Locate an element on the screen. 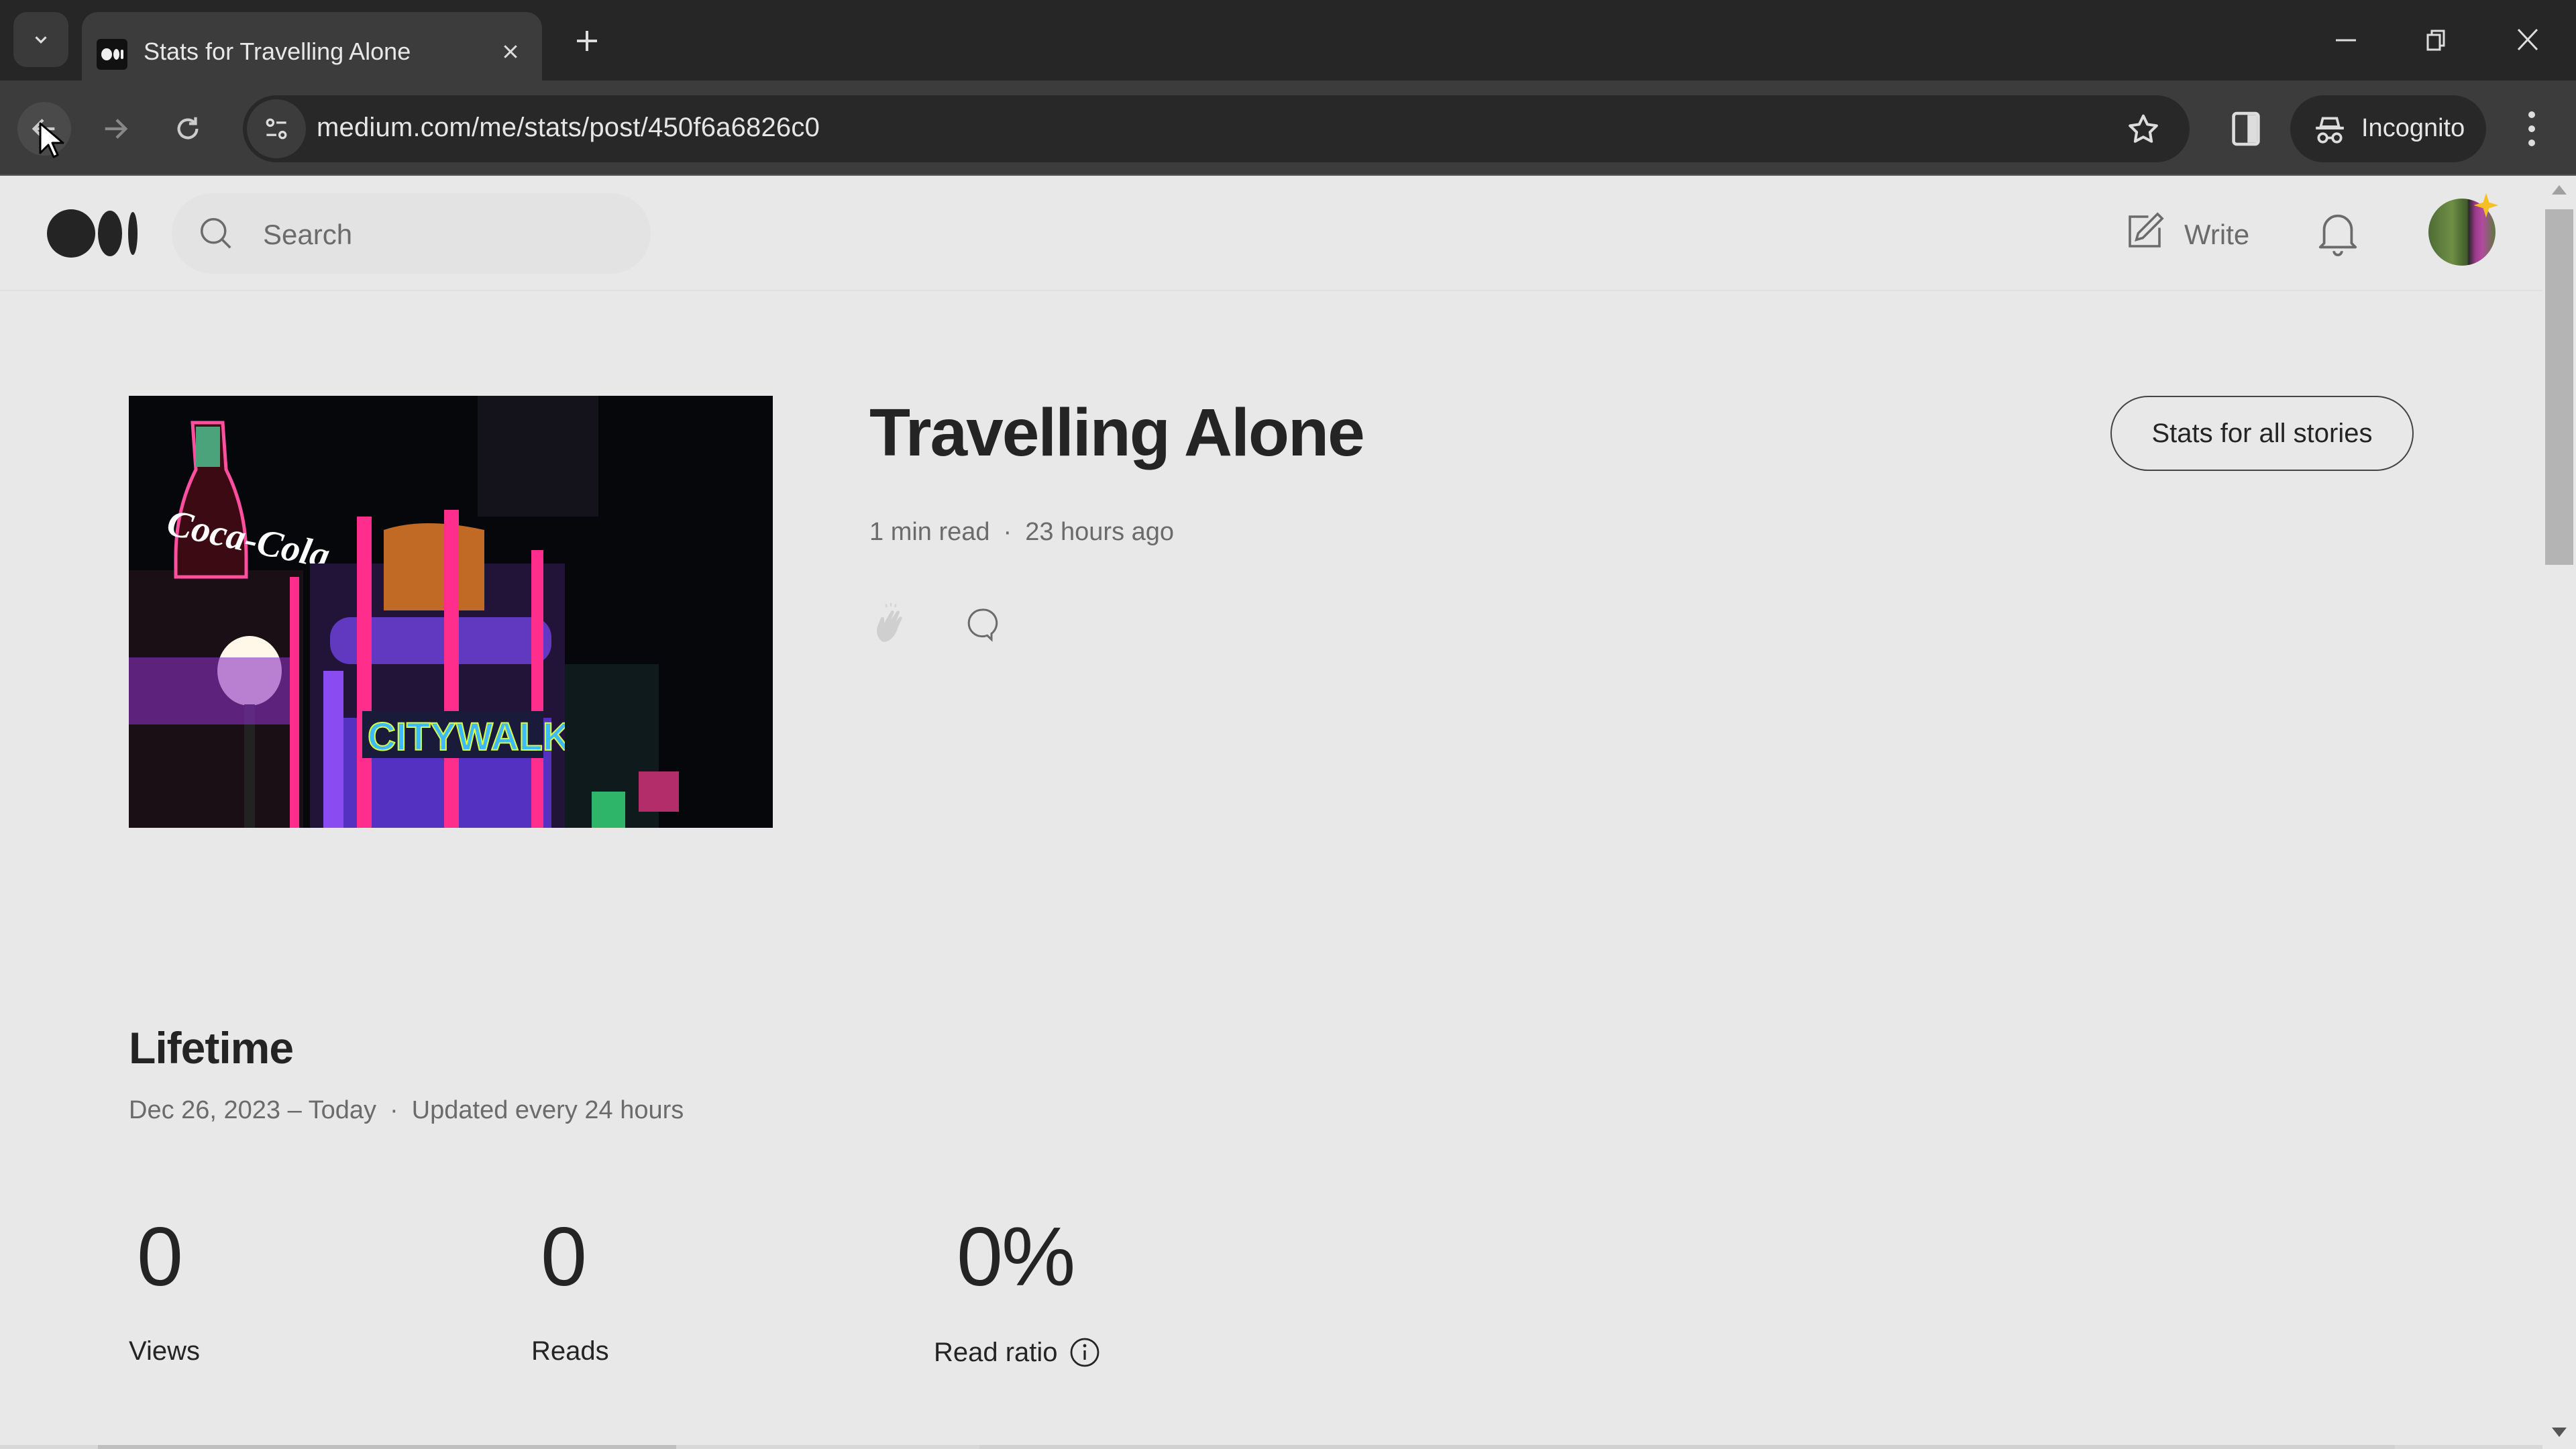 The width and height of the screenshot is (2576, 1449). chevron-down-icon is located at coordinates (41, 40).